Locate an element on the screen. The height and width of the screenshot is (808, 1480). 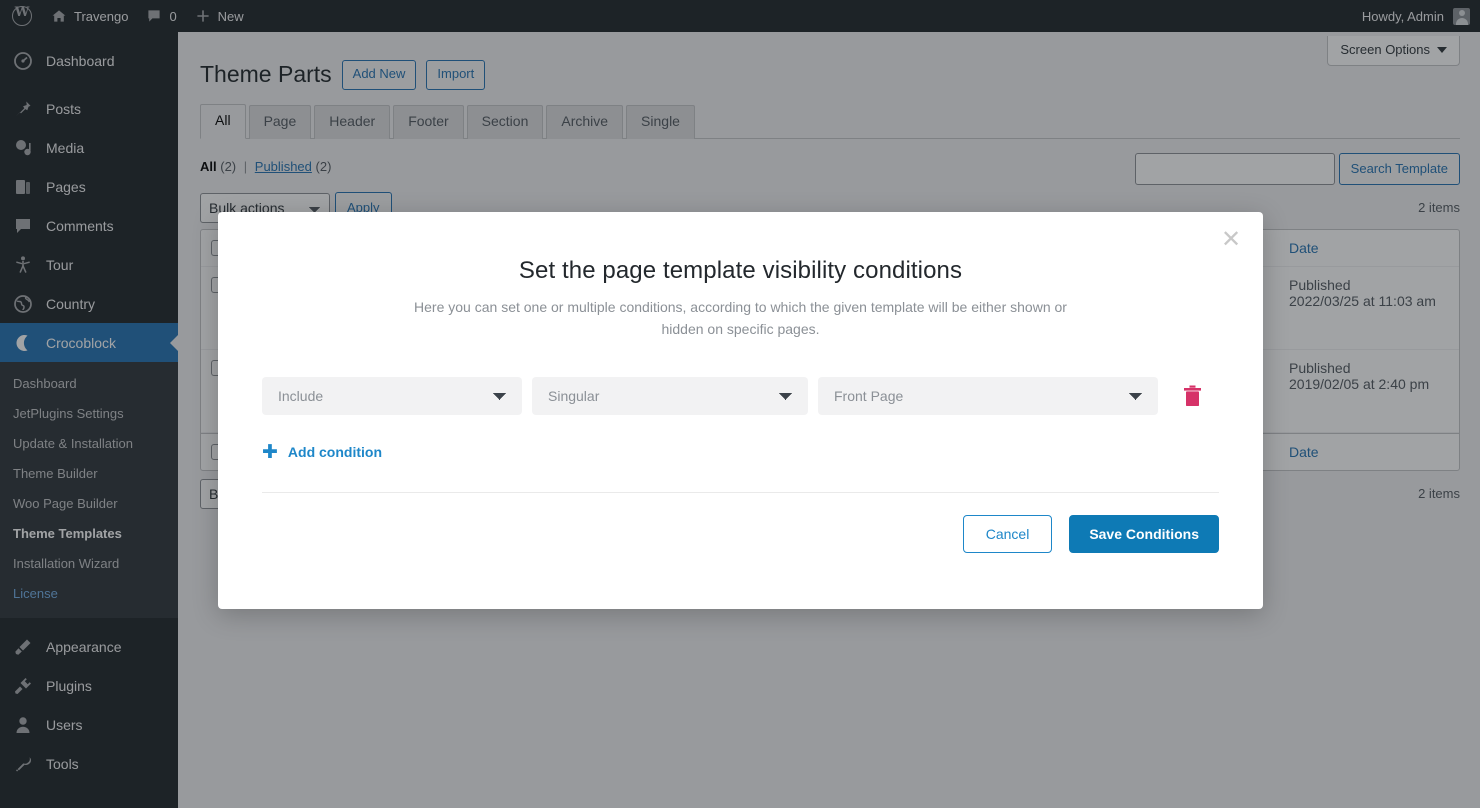
trash-icon is located at coordinates (1192, 395).